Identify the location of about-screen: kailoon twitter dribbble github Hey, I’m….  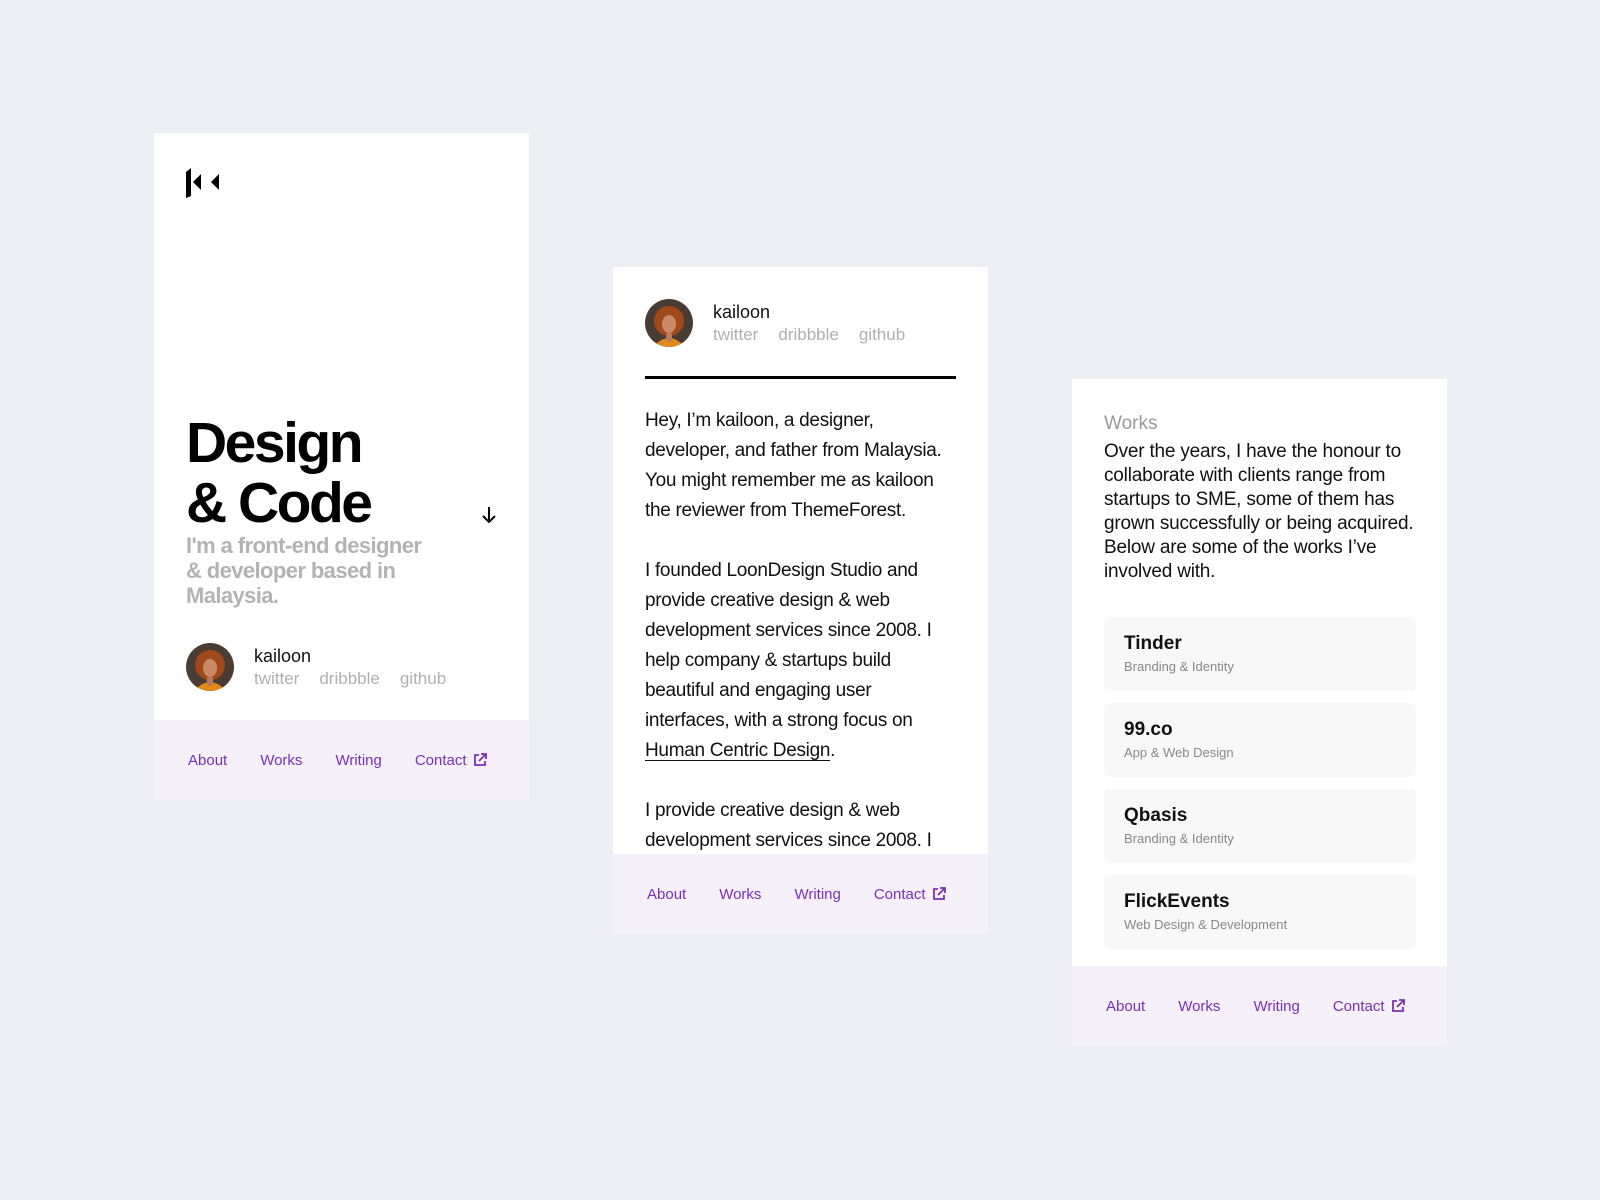
(800, 600).